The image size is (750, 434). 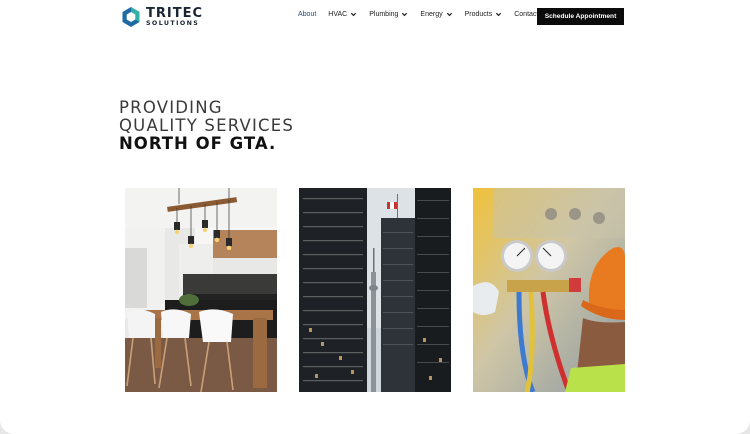 What do you see at coordinates (173, 23) in the screenshot?
I see `brand-tagline: SOLUTIONS` at bounding box center [173, 23].